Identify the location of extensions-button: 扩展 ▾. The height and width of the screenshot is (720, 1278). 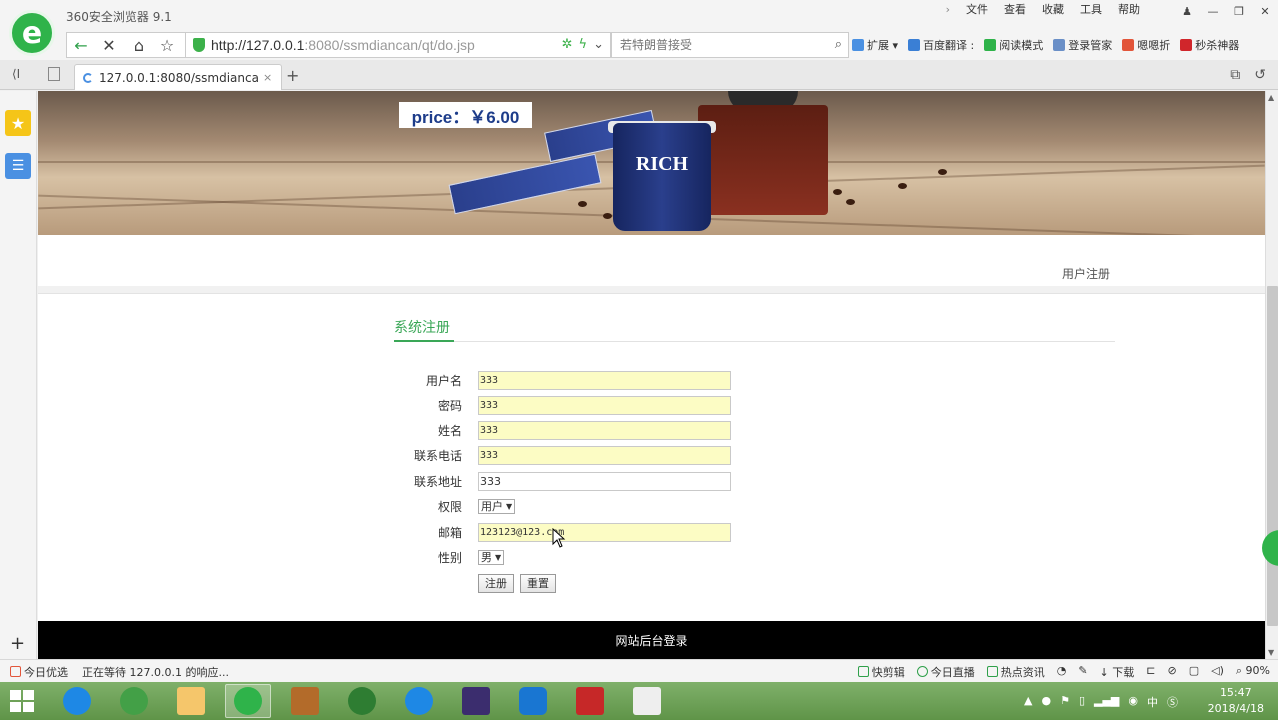
(875, 45).